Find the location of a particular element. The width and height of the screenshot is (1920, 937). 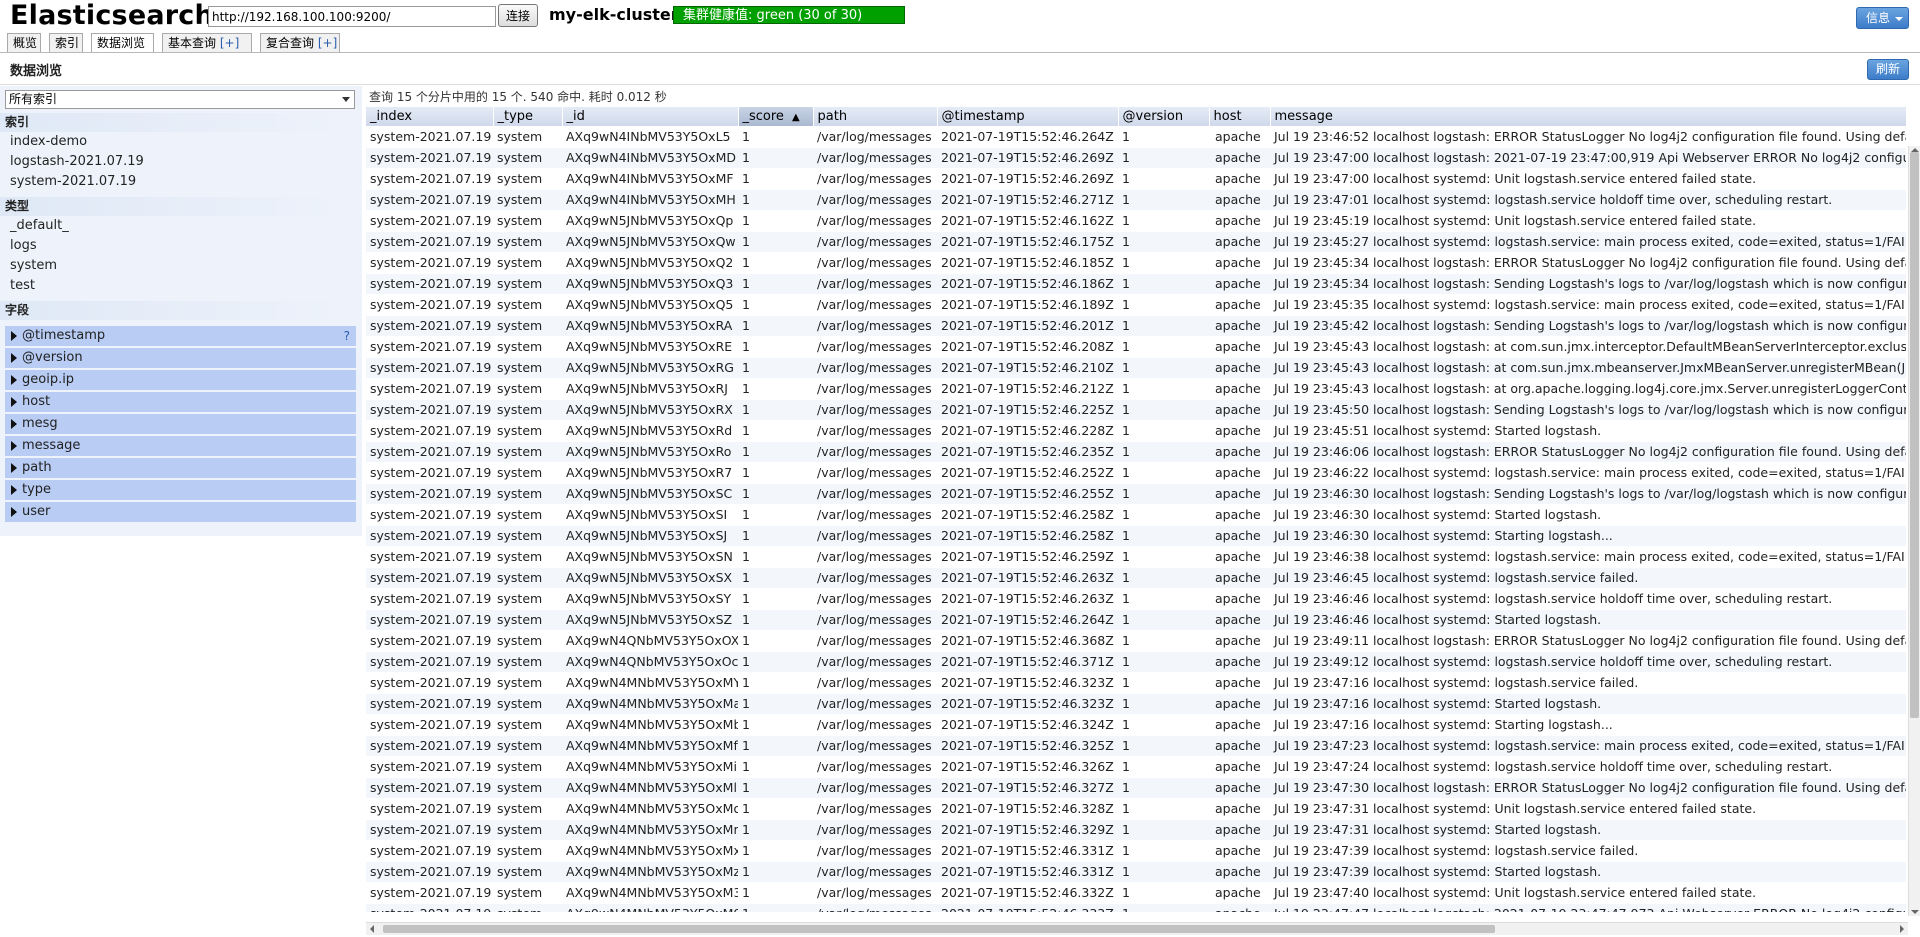

tab-basic-query: 基本查询 [+] is located at coordinates (207, 42).